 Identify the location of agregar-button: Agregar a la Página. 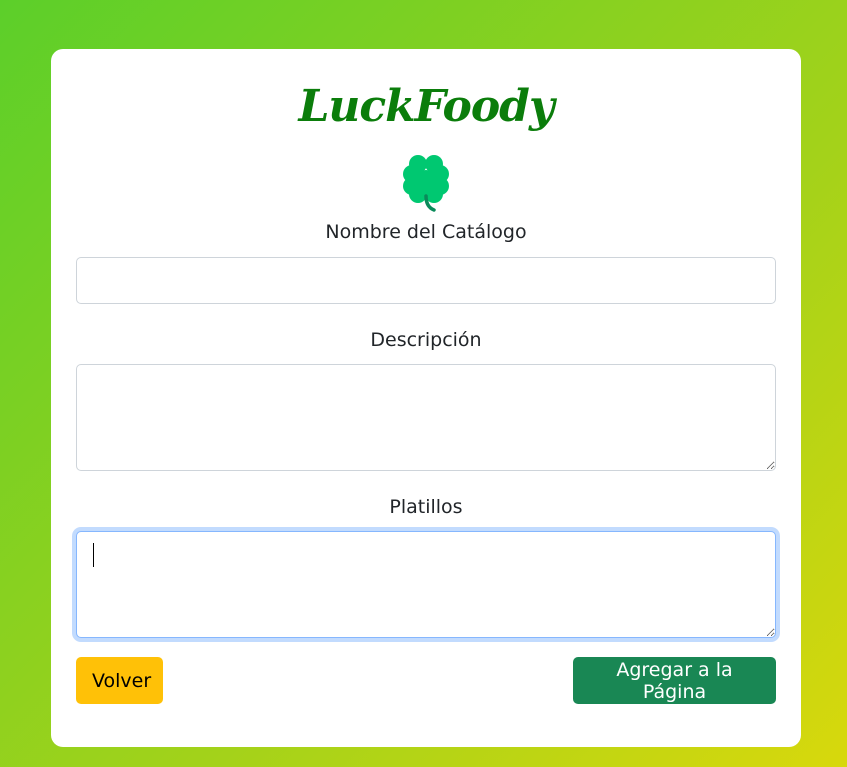
(674, 680).